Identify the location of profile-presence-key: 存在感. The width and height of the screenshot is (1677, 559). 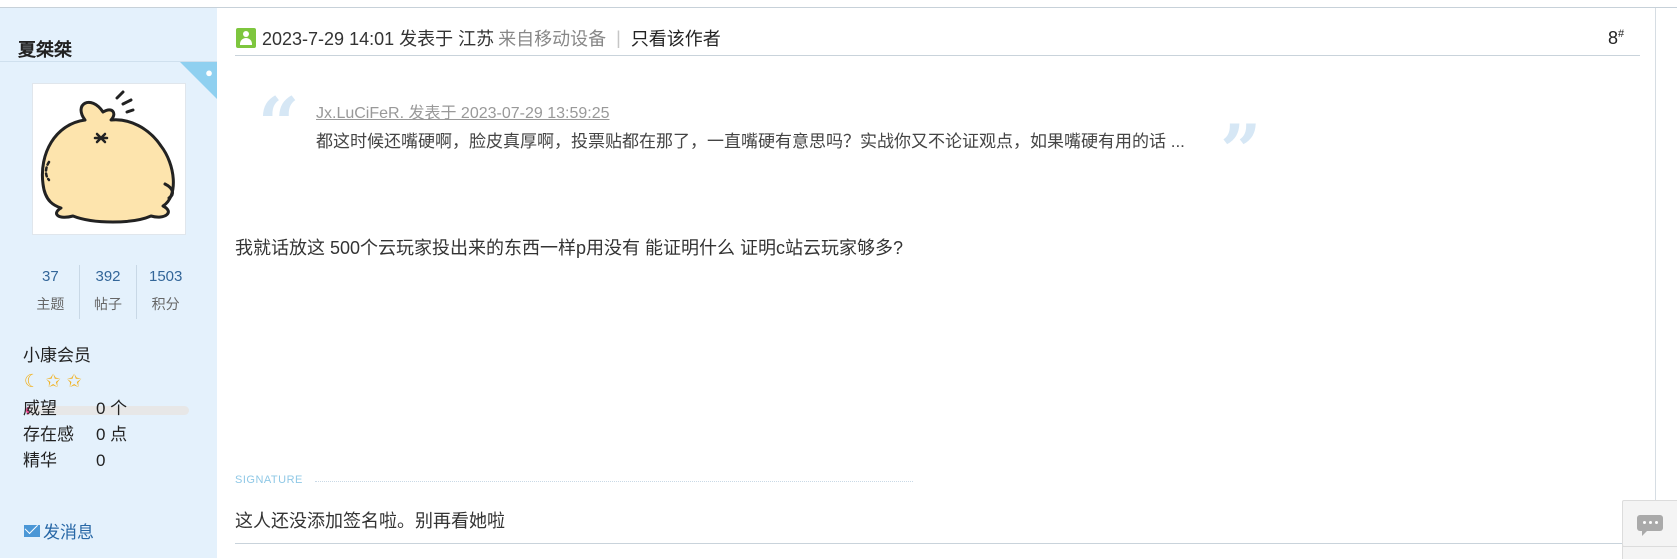
(48, 434).